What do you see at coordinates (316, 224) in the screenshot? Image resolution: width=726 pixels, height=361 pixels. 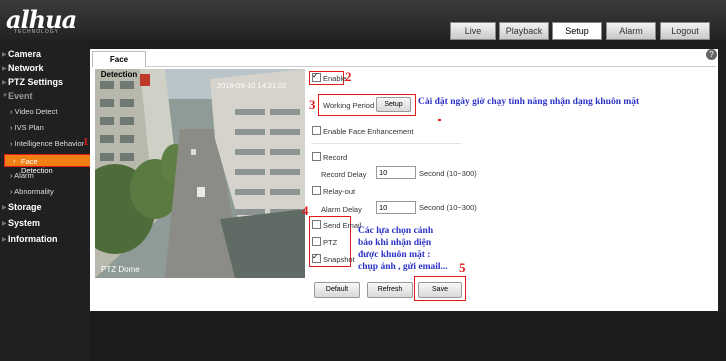 I see `send-email-checkbox` at bounding box center [316, 224].